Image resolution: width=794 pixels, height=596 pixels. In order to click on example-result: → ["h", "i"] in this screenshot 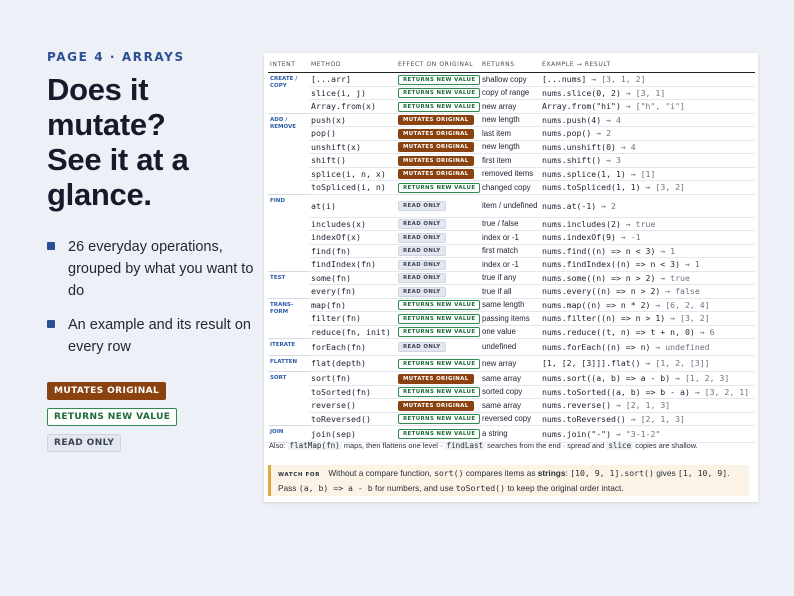, I will do `click(655, 106)`.